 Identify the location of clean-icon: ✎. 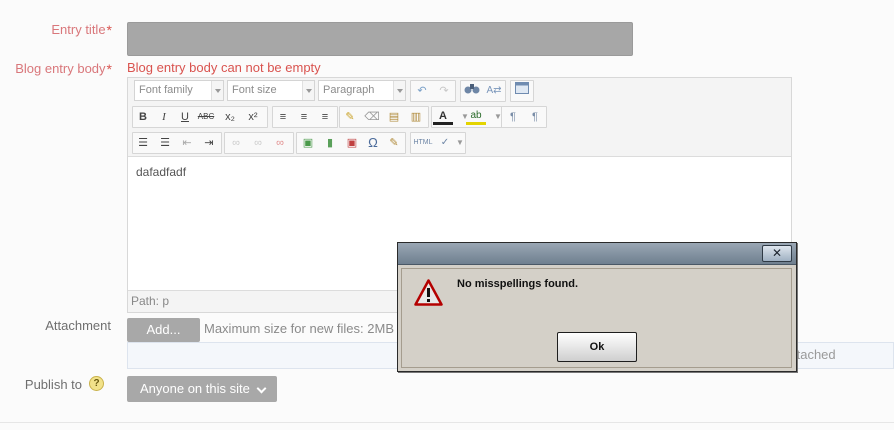
(350, 117).